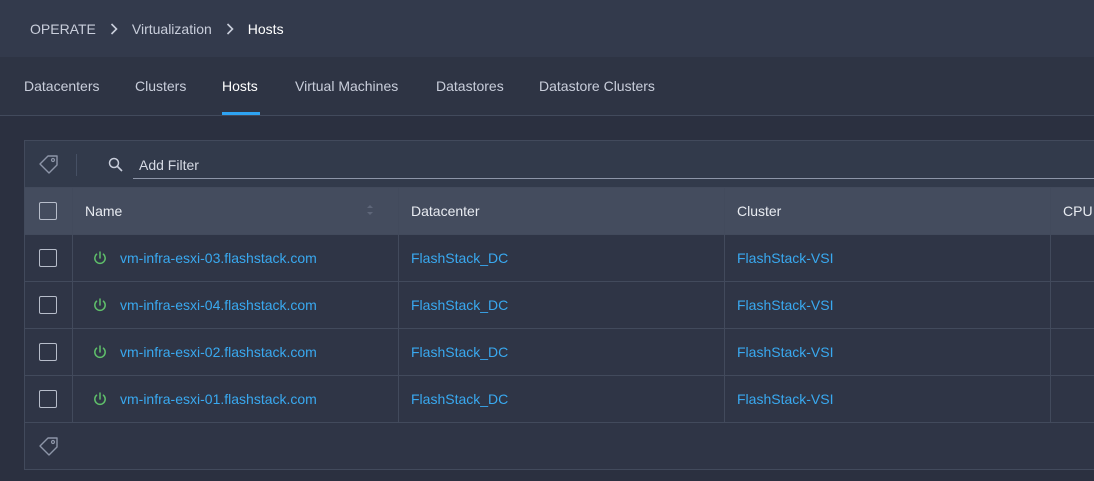 The image size is (1094, 481). I want to click on table-header-row: Name Datacenter Cluster CPU, so click(559, 211).